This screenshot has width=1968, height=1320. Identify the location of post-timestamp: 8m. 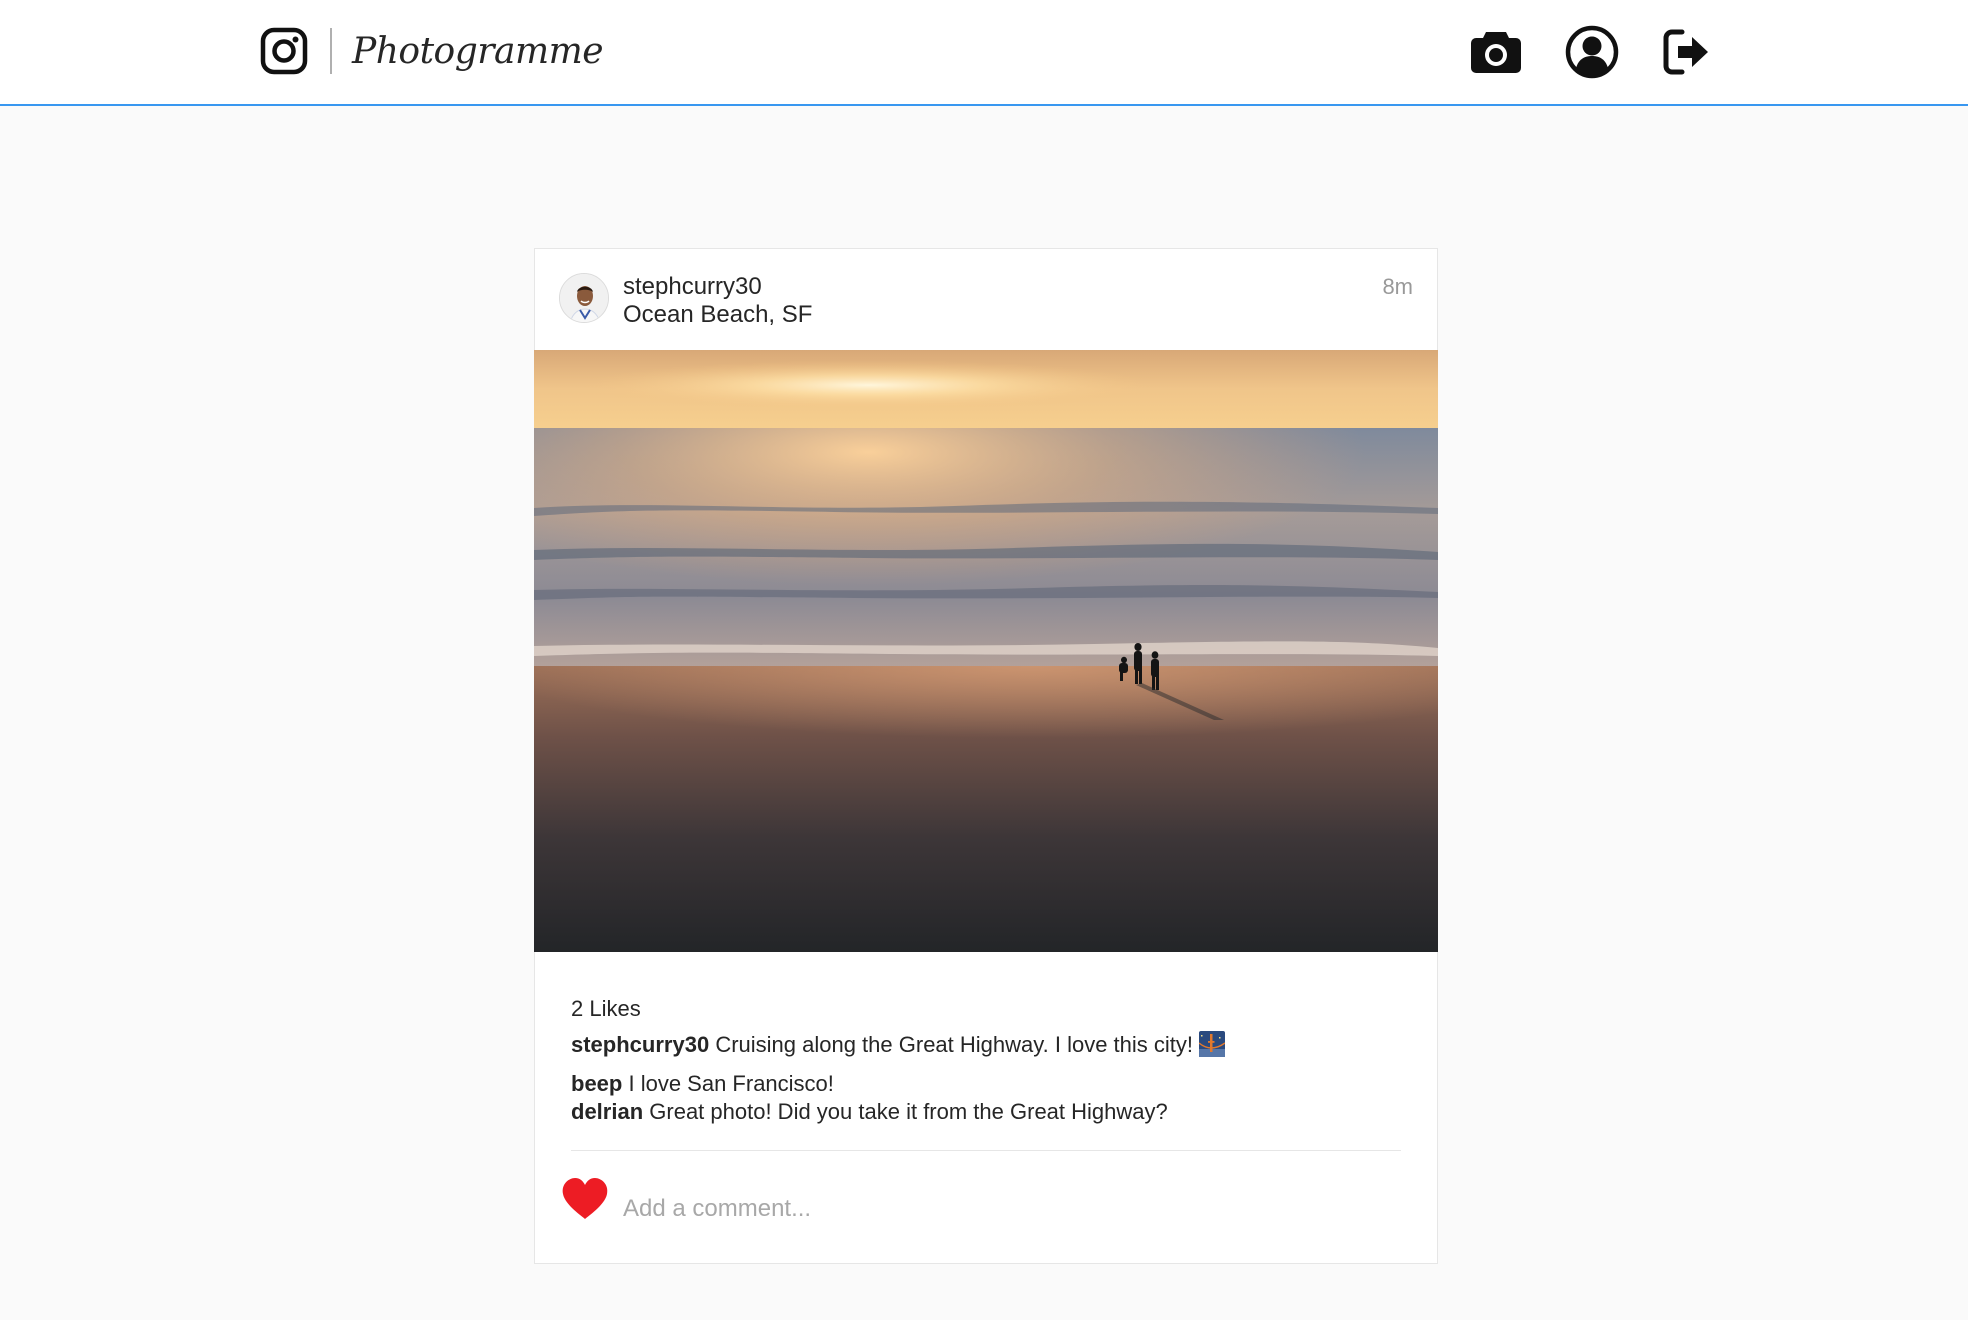
(1397, 286).